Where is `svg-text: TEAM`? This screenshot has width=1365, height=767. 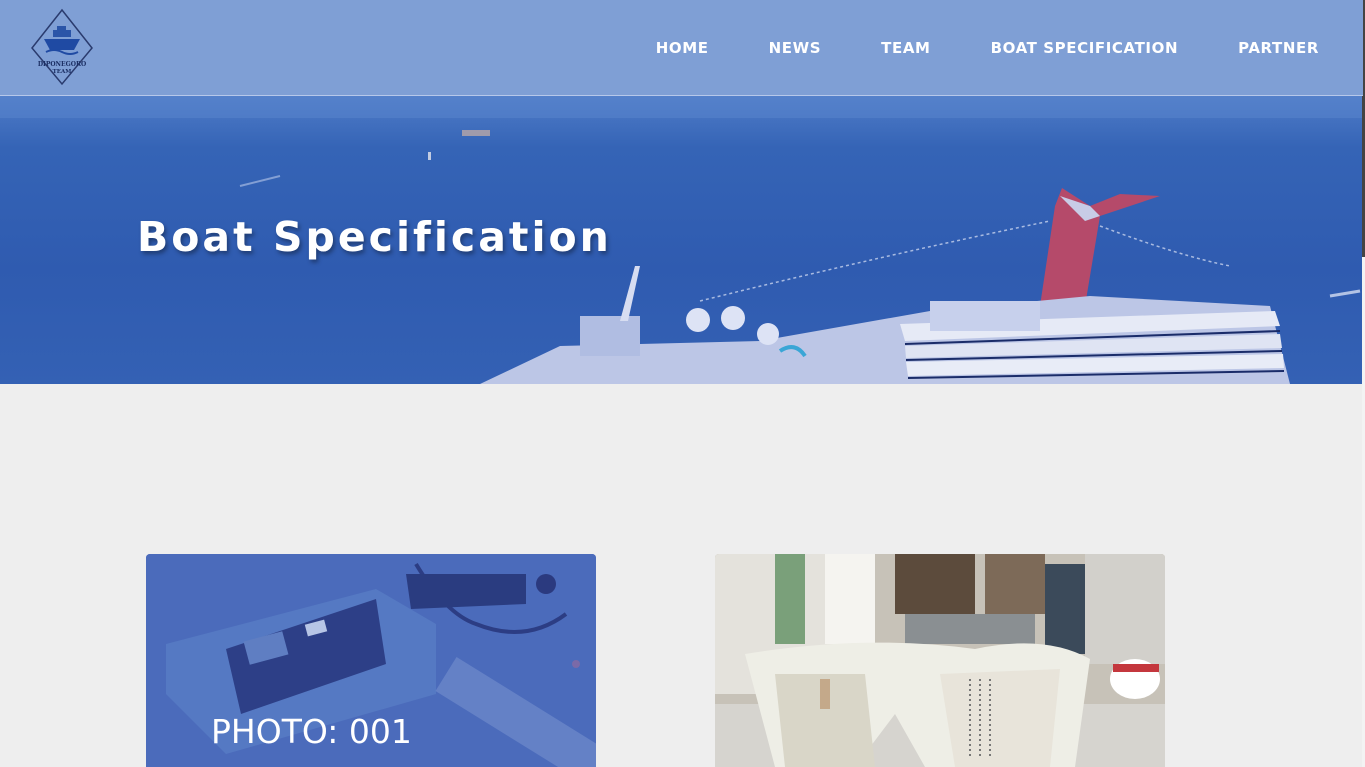
svg-text: TEAM is located at coordinates (62, 72).